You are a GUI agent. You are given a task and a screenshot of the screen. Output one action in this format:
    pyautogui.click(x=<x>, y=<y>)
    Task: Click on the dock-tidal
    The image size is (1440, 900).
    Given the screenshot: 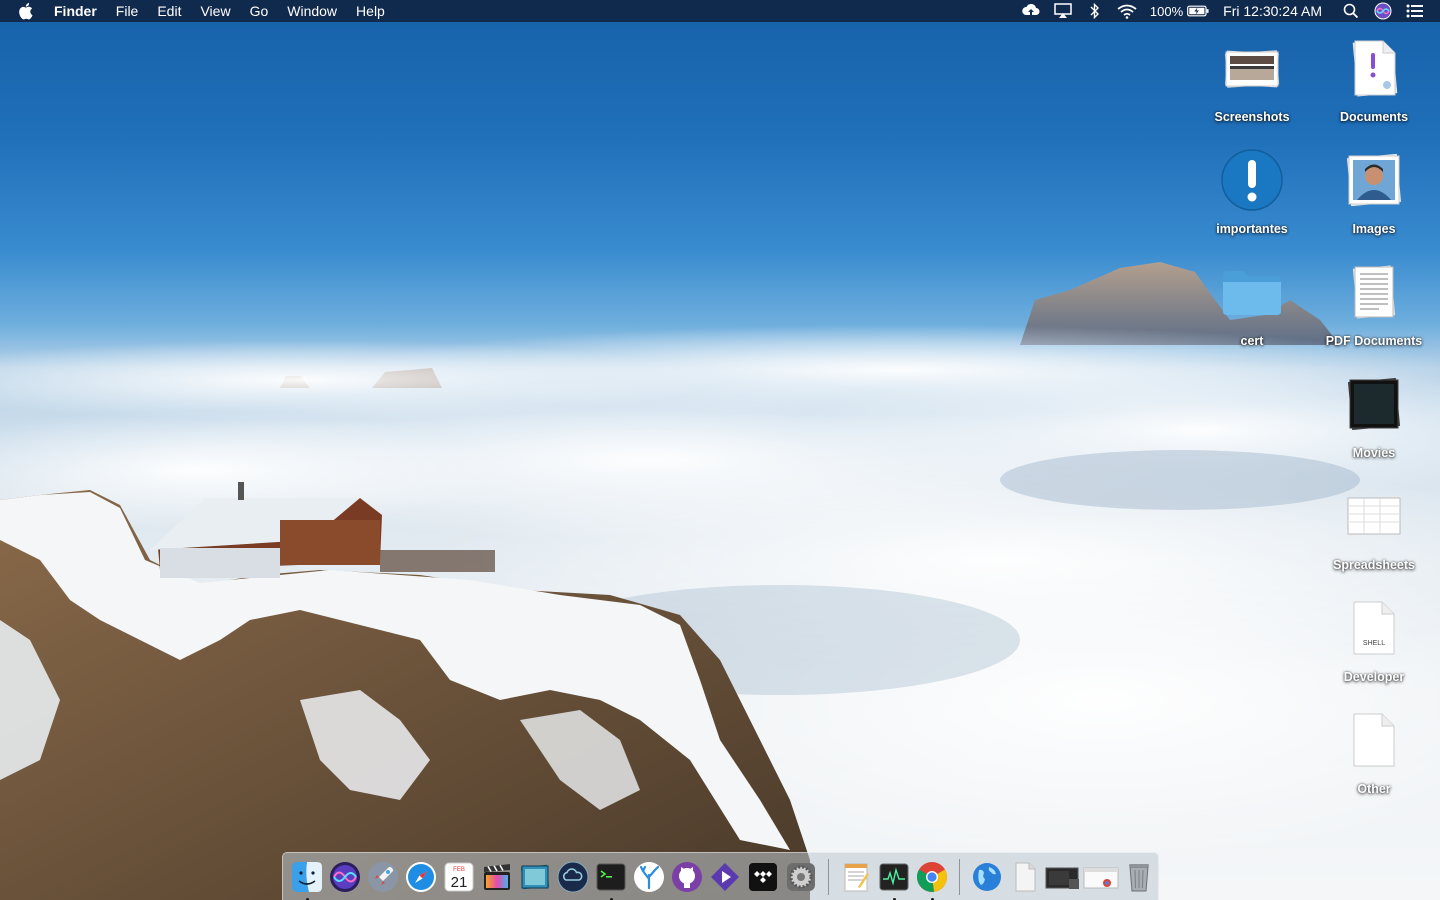 What is the action you would take?
    pyautogui.click(x=763, y=877)
    